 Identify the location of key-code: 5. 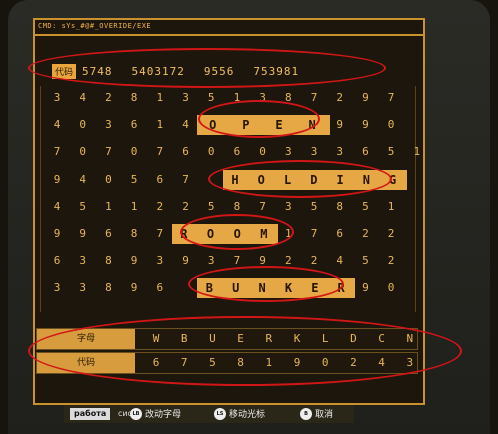
(212, 363).